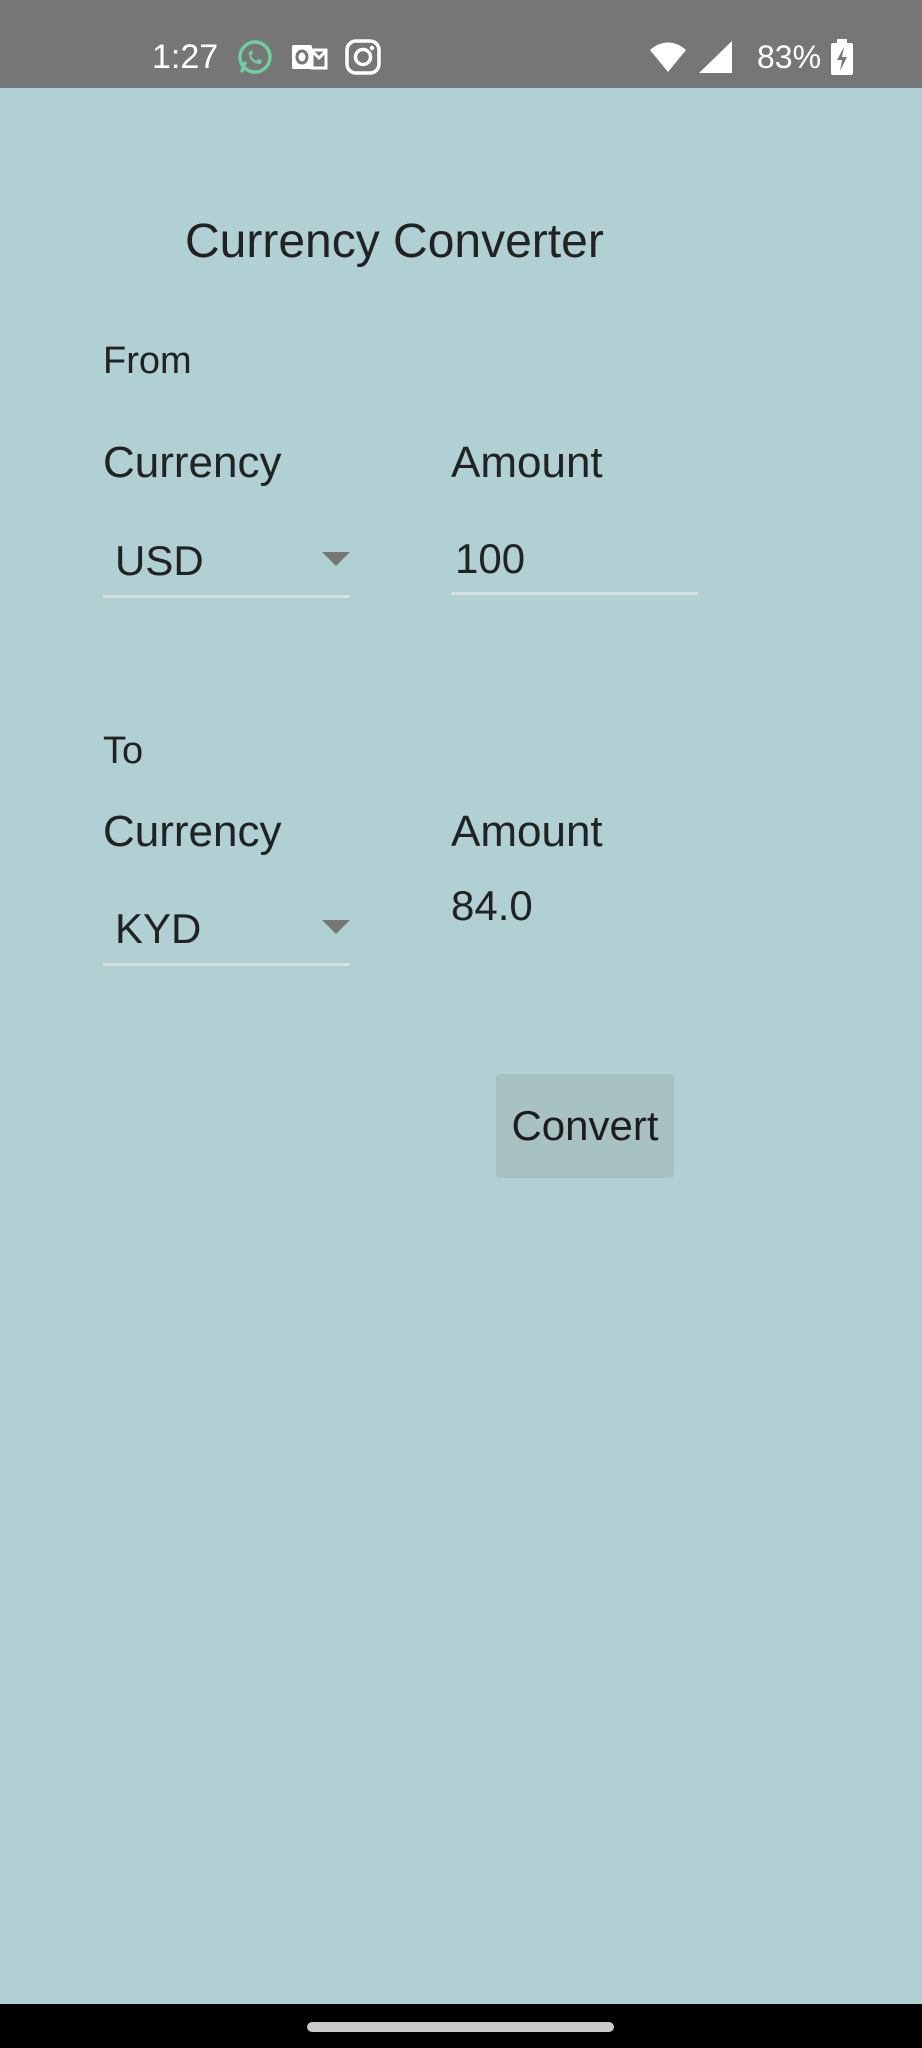 This screenshot has height=2048, width=922. Describe the element at coordinates (461, 44) in the screenshot. I see `status-bar: 1:27 83%` at that location.